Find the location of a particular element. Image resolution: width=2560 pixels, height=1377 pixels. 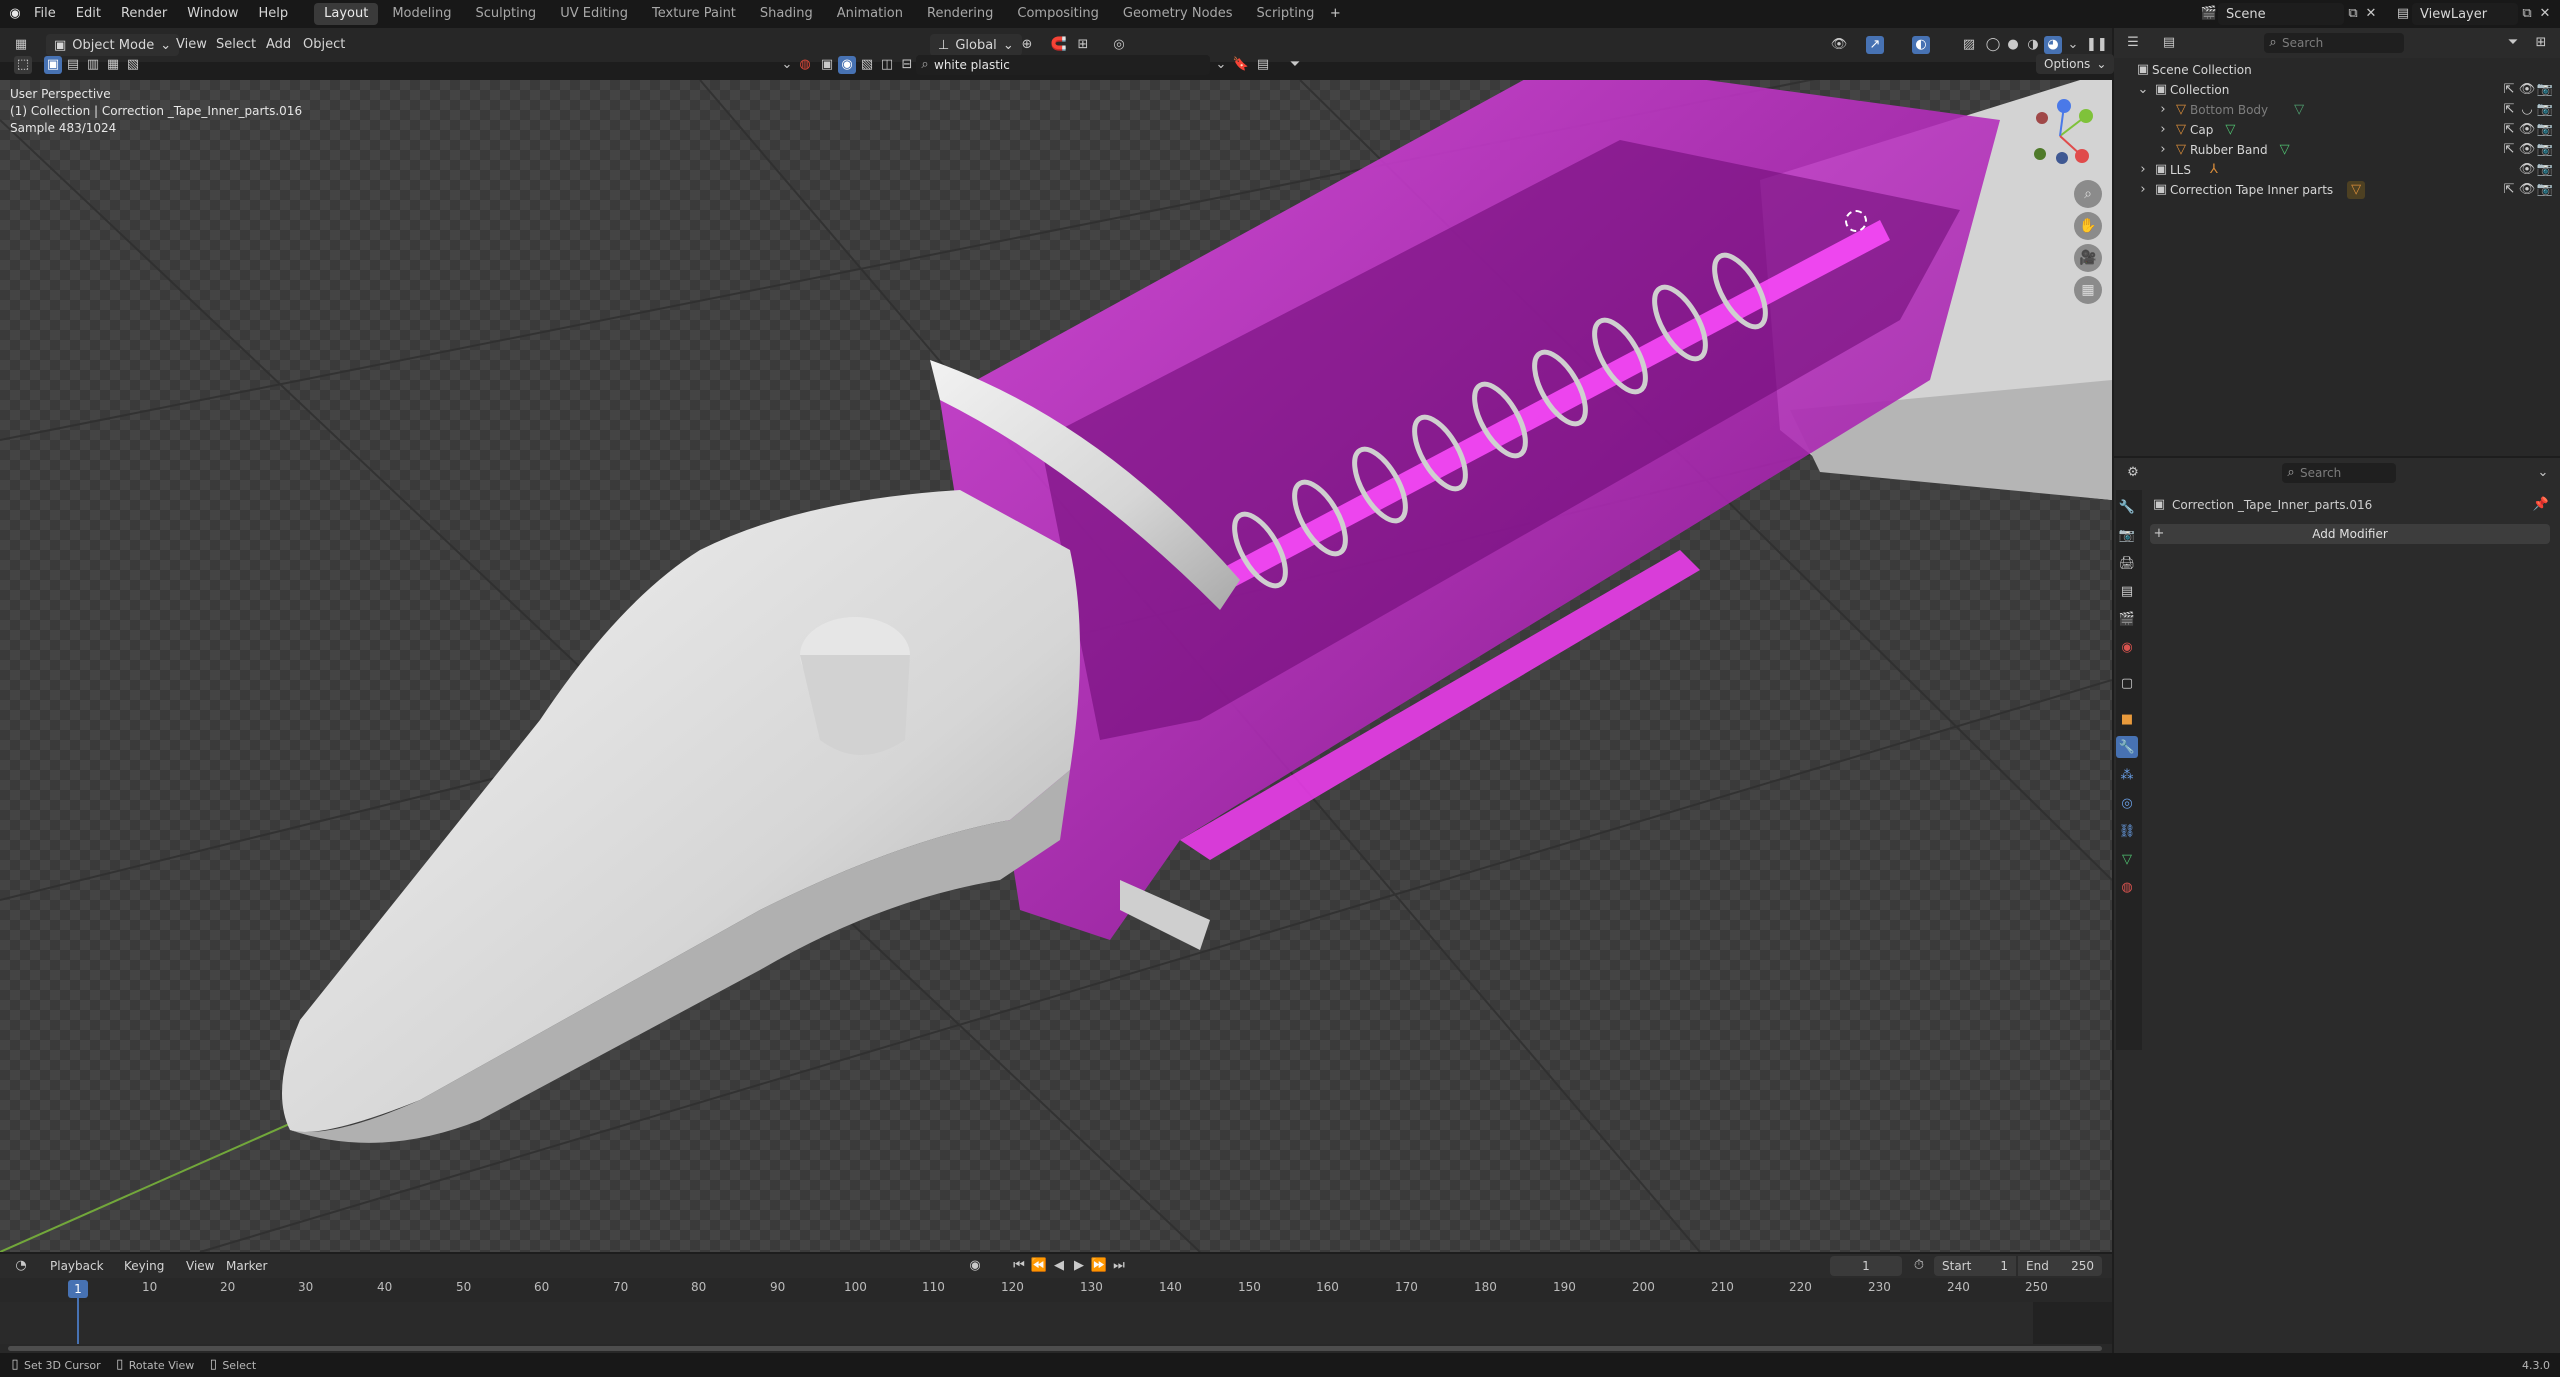

outliner-search-field: ⌕ Search is located at coordinates (2334, 43).